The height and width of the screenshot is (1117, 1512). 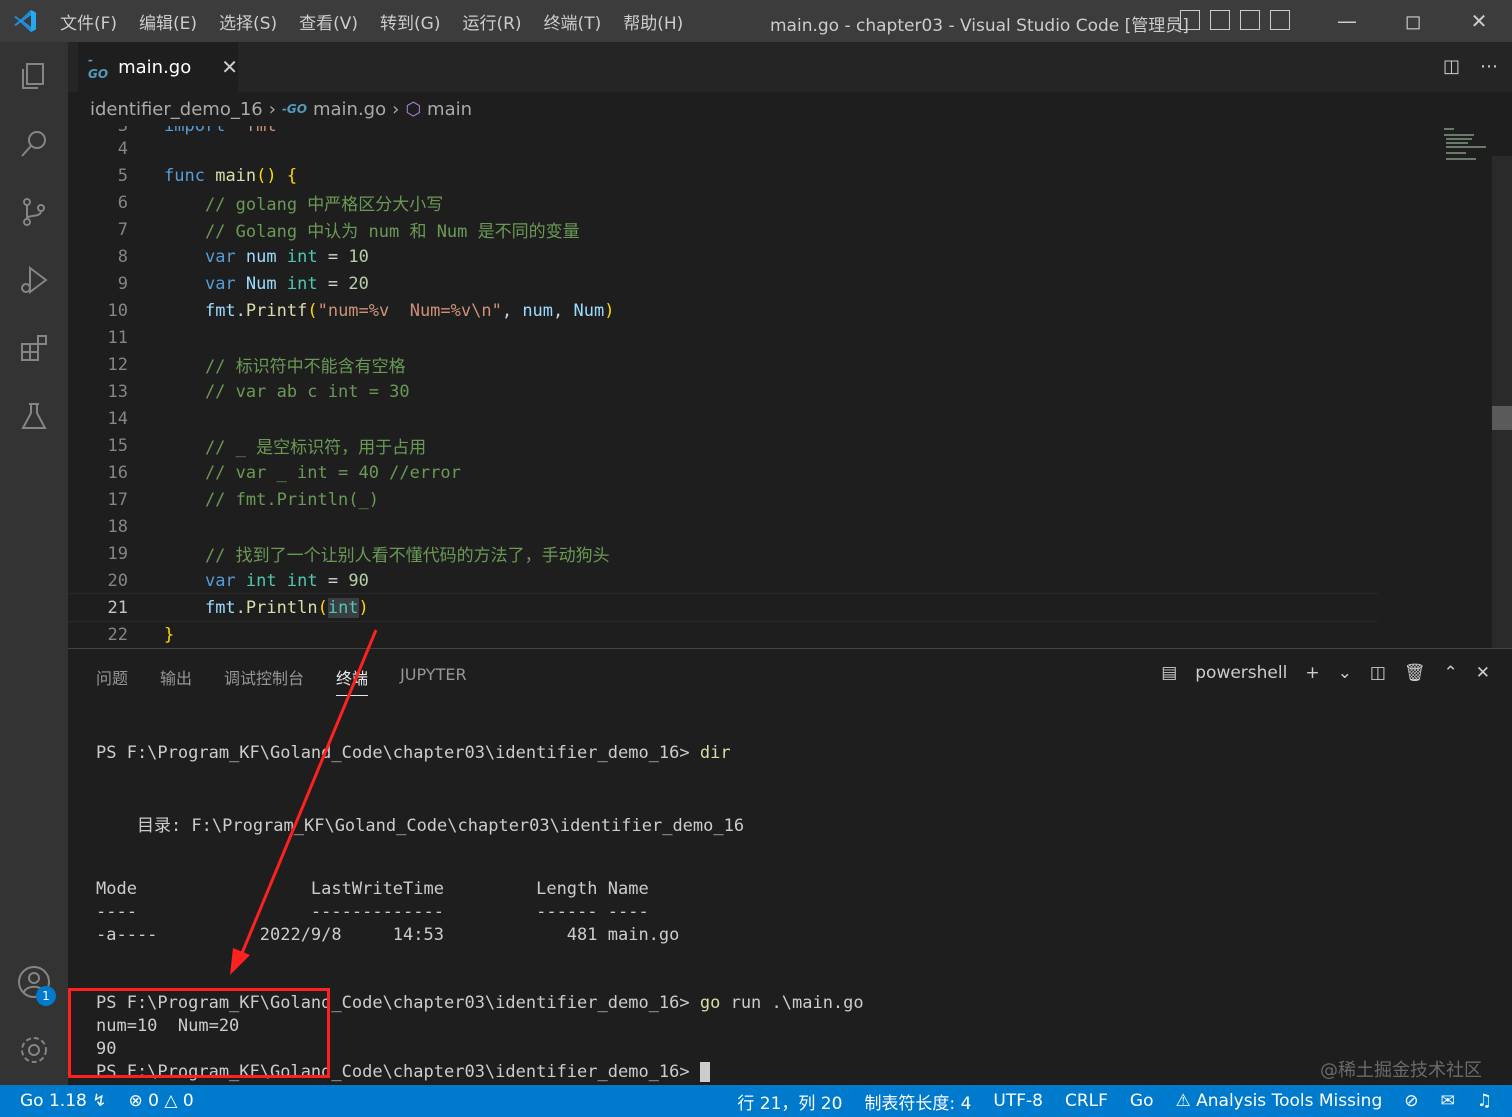 I want to click on warning-icon: △, so click(x=171, y=1101).